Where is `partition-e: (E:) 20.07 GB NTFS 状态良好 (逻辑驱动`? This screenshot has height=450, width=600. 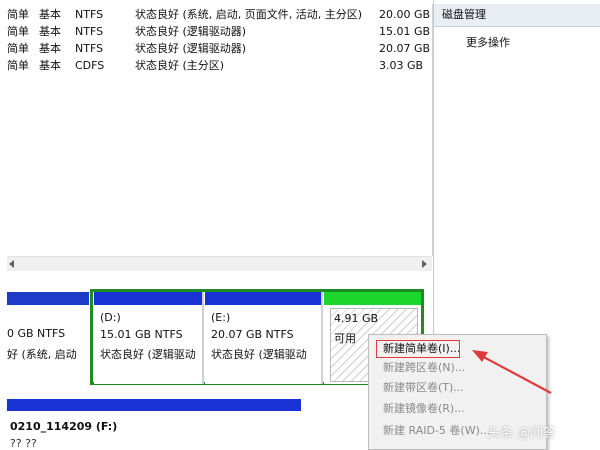
partition-e: (E:) 20.07 GB NTFS 状态良好 (逻辑驱动 is located at coordinates (264, 338).